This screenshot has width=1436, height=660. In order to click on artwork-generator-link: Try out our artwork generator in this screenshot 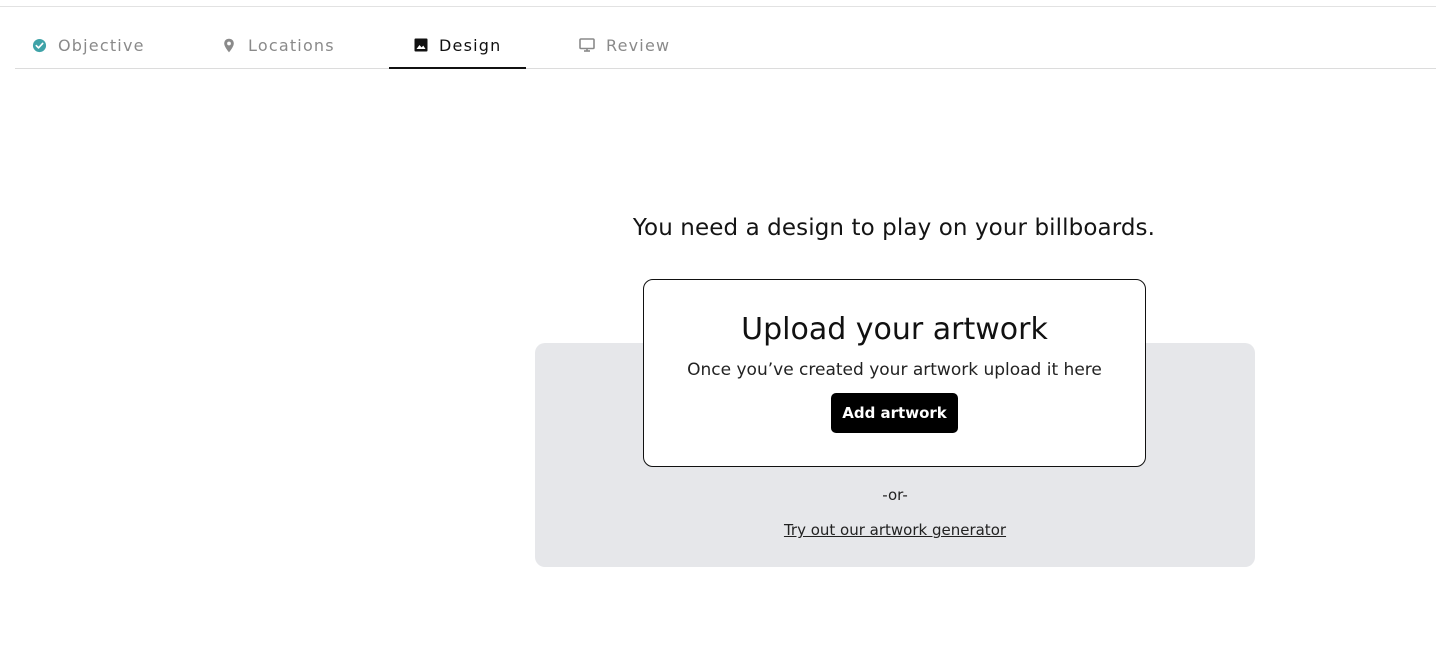, I will do `click(895, 530)`.